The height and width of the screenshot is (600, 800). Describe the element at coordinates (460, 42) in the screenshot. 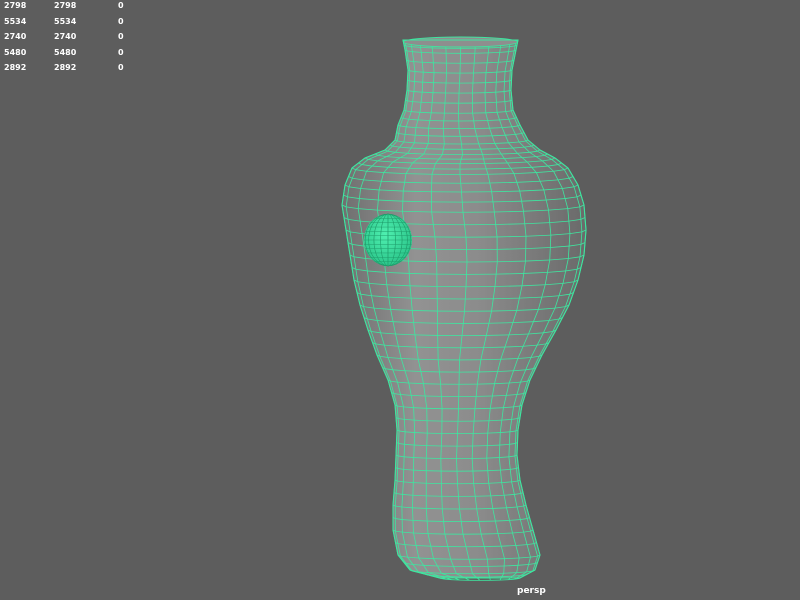

I see `vase-rim` at that location.